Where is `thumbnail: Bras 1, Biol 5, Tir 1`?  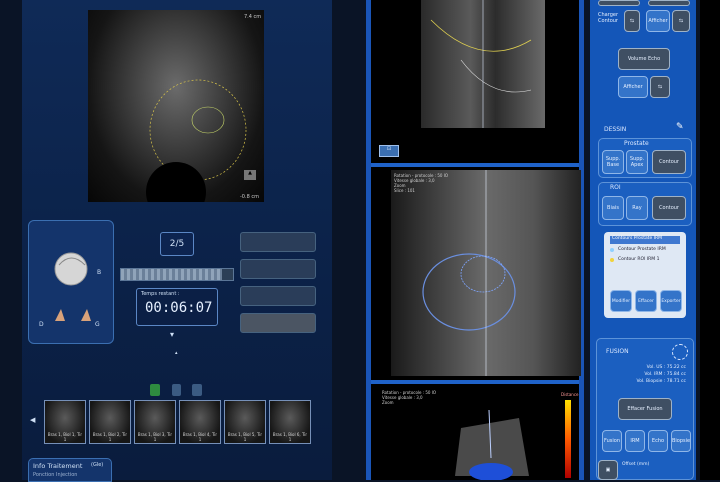
thumbnail: Bras 1, Biol 5, Tir 1 is located at coordinates (245, 422).